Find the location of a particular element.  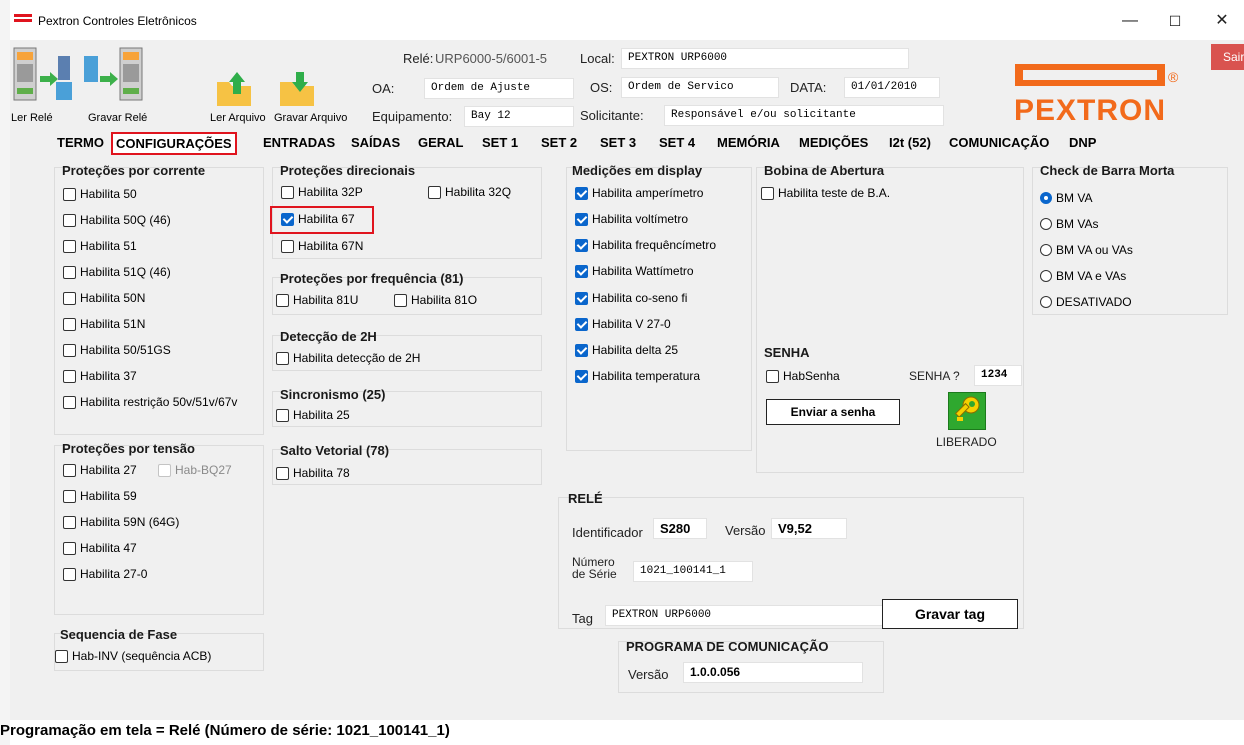

radio-bm-va-ou-vas: BM VA ou VAs is located at coordinates (1086, 250).